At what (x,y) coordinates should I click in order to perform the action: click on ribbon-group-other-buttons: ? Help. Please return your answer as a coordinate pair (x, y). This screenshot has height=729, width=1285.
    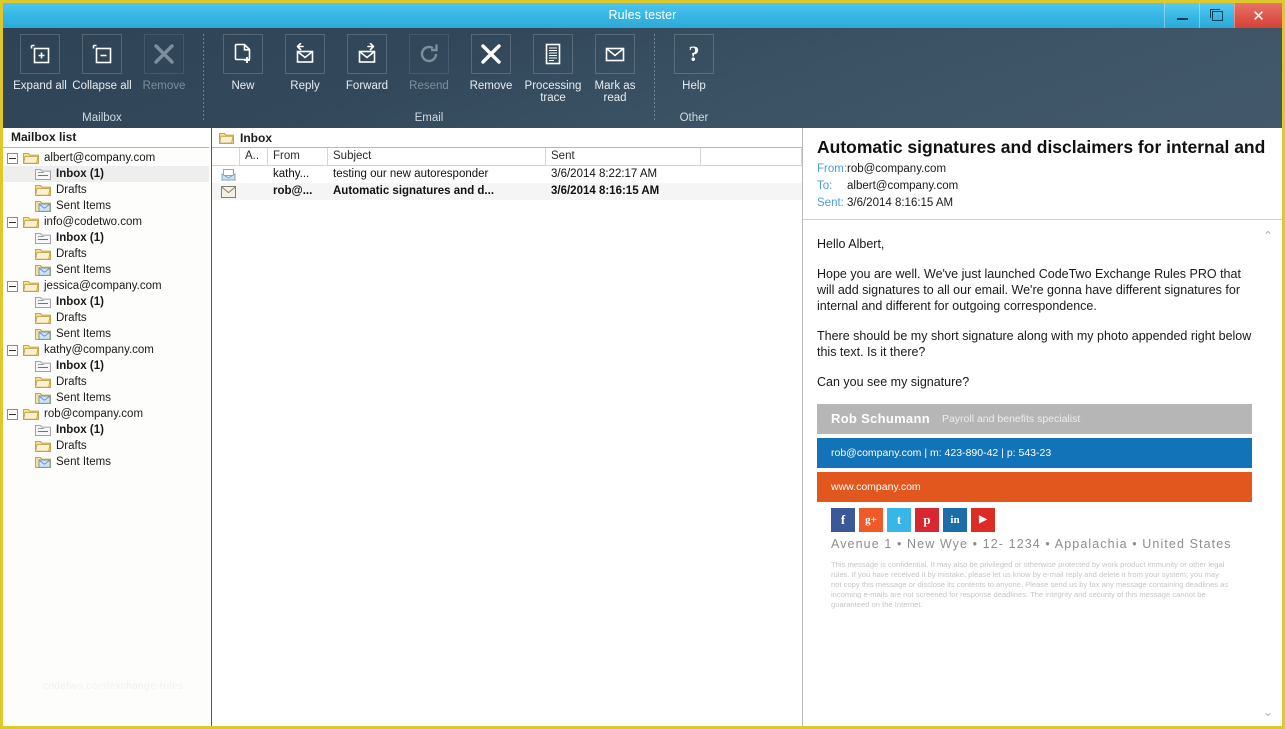
    Looking at the image, I should click on (694, 60).